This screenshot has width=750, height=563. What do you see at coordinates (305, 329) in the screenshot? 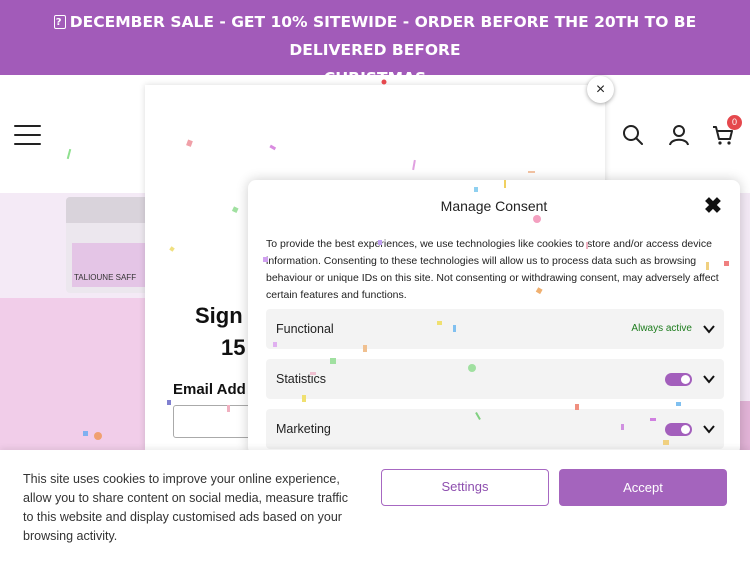
I see `category-label: Functional` at bounding box center [305, 329].